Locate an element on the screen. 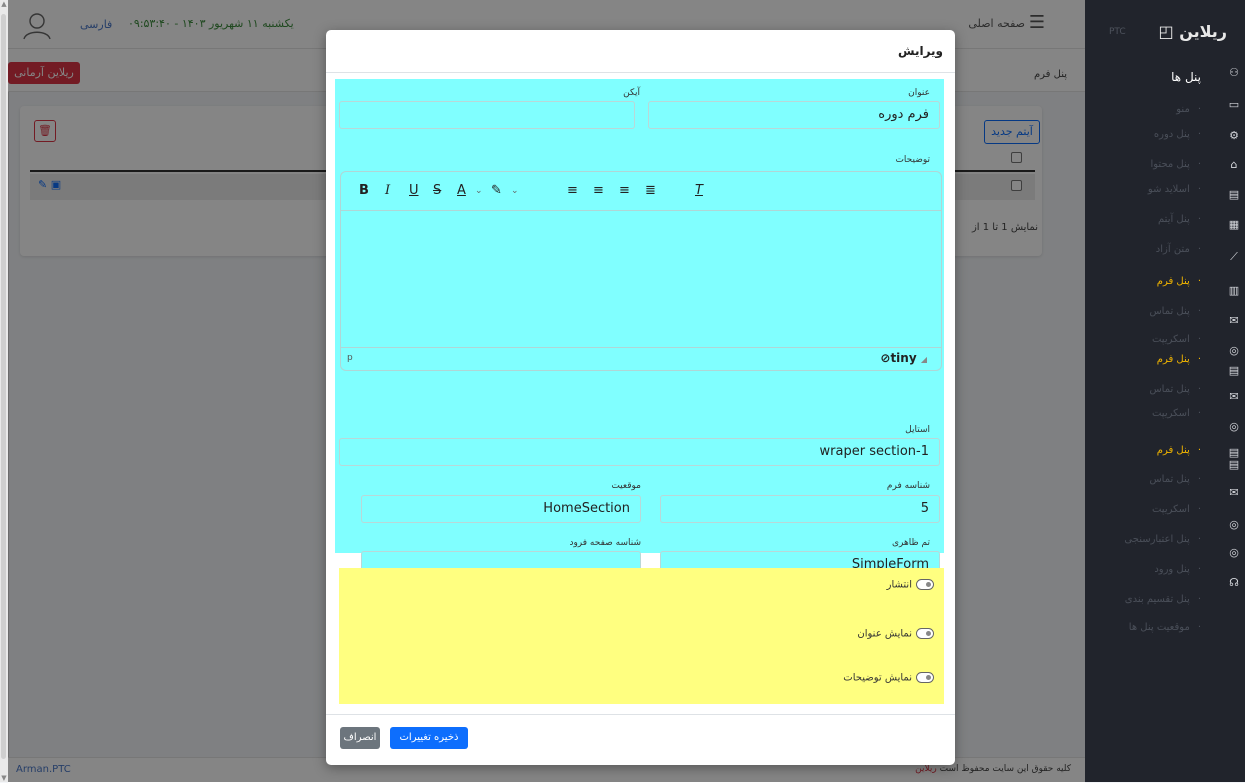  justify-icon: ≣ is located at coordinates (650, 190).